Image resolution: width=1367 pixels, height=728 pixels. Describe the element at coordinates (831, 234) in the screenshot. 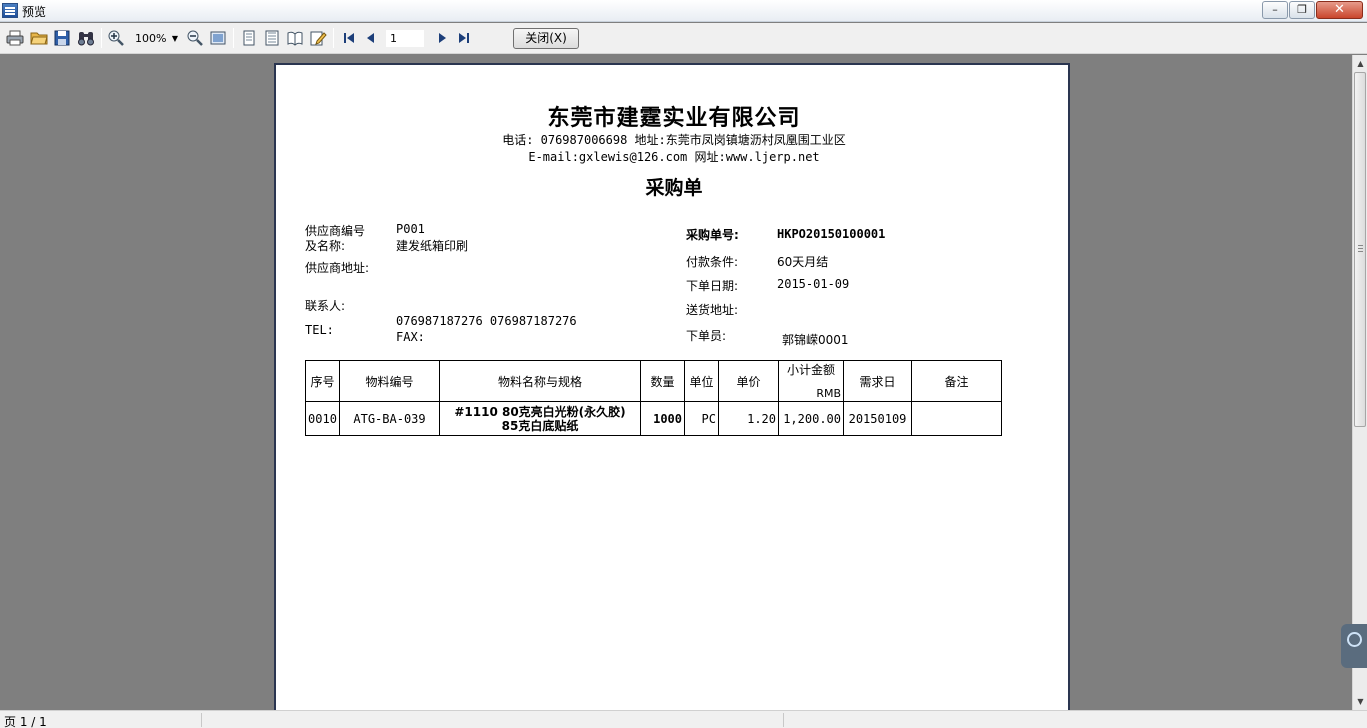

I see `po-number: HKPO20150100001` at that location.